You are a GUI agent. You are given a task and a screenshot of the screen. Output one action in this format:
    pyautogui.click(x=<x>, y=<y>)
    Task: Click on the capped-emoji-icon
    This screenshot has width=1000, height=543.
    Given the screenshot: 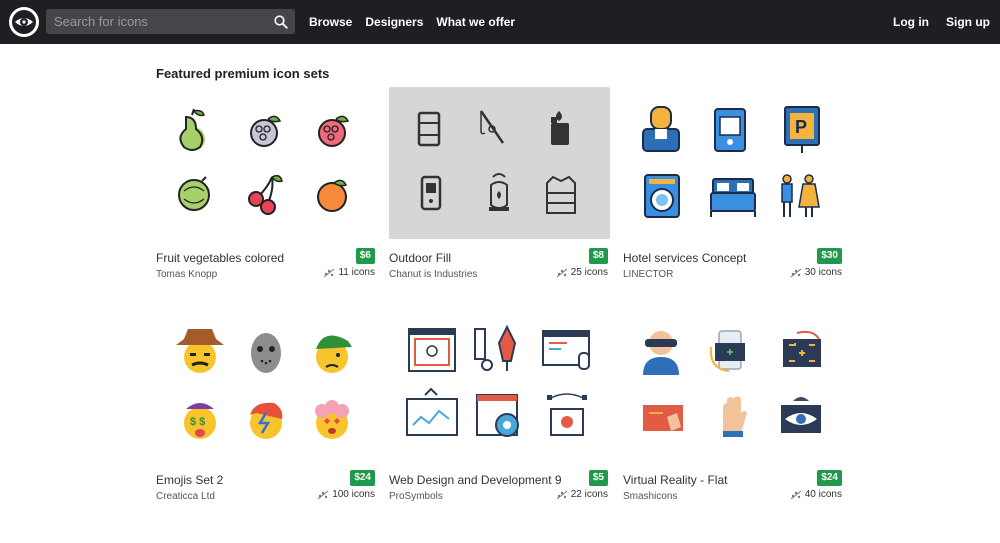 What is the action you would take?
    pyautogui.click(x=334, y=354)
    